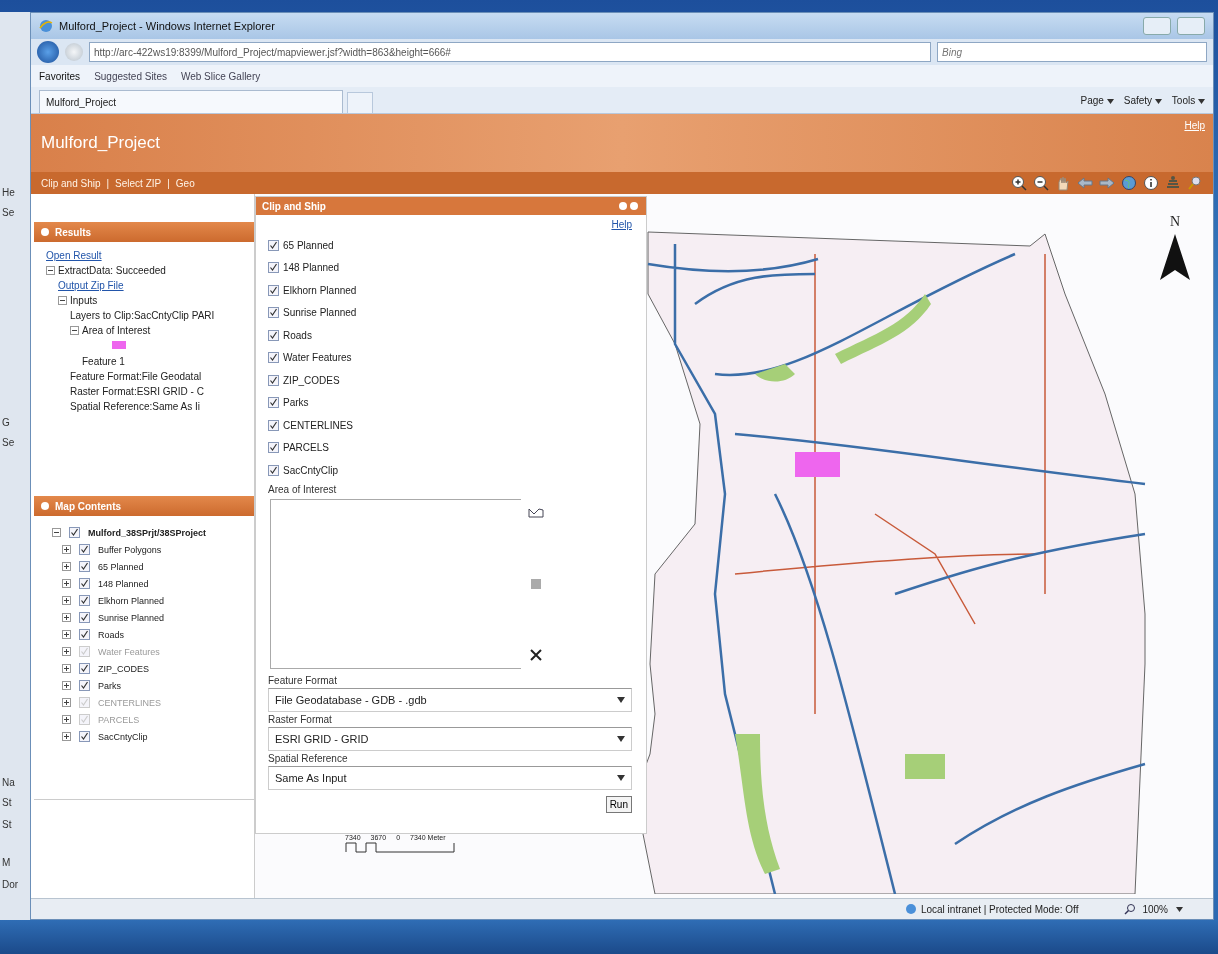 The width and height of the screenshot is (1218, 954). Describe the element at coordinates (1063, 183) in the screenshot. I see `hand-icon` at that location.